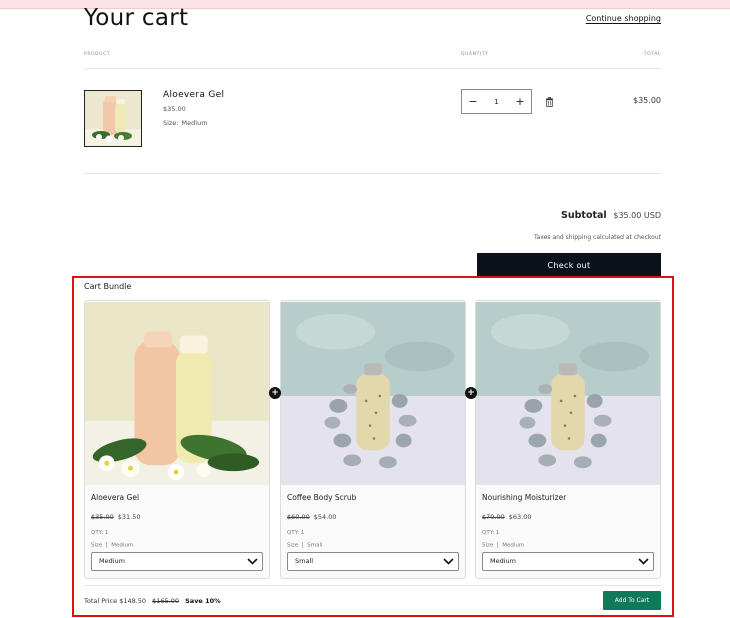 The image size is (730, 618). What do you see at coordinates (113, 118) in the screenshot?
I see `cart-item-image` at bounding box center [113, 118].